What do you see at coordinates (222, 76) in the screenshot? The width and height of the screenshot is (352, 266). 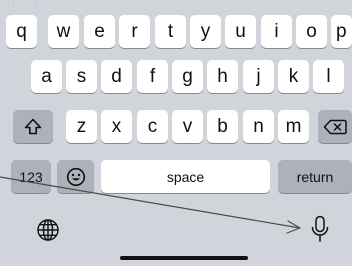 I see `key-h: h` at bounding box center [222, 76].